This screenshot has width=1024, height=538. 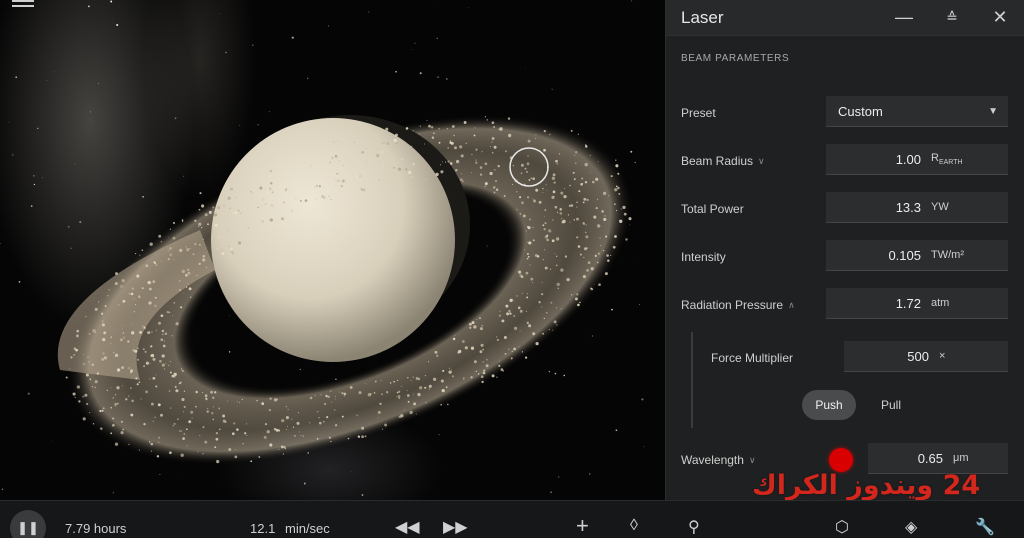 I want to click on beam-radius-label: Beam Radius, so click(x=717, y=161).